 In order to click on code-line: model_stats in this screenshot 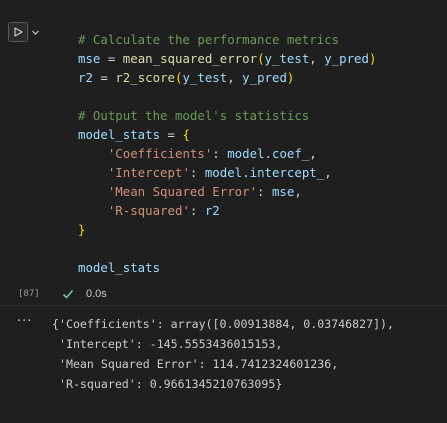, I will do `click(119, 267)`.